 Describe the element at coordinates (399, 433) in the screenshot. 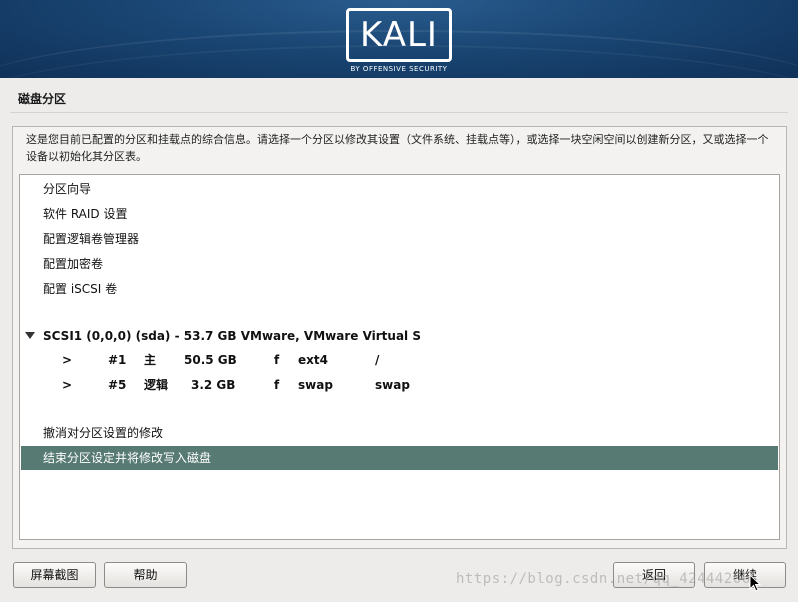

I see `list-item-undo-changes: 撤消对分区设置的修改` at that location.